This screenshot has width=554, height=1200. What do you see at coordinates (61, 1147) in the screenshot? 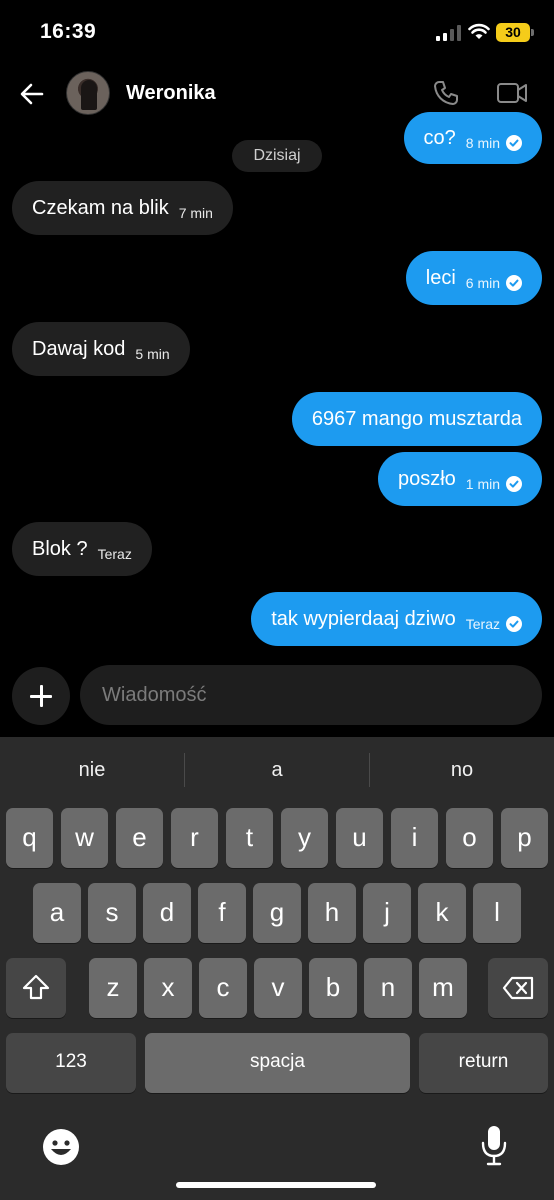
I see `emoji-icon` at bounding box center [61, 1147].